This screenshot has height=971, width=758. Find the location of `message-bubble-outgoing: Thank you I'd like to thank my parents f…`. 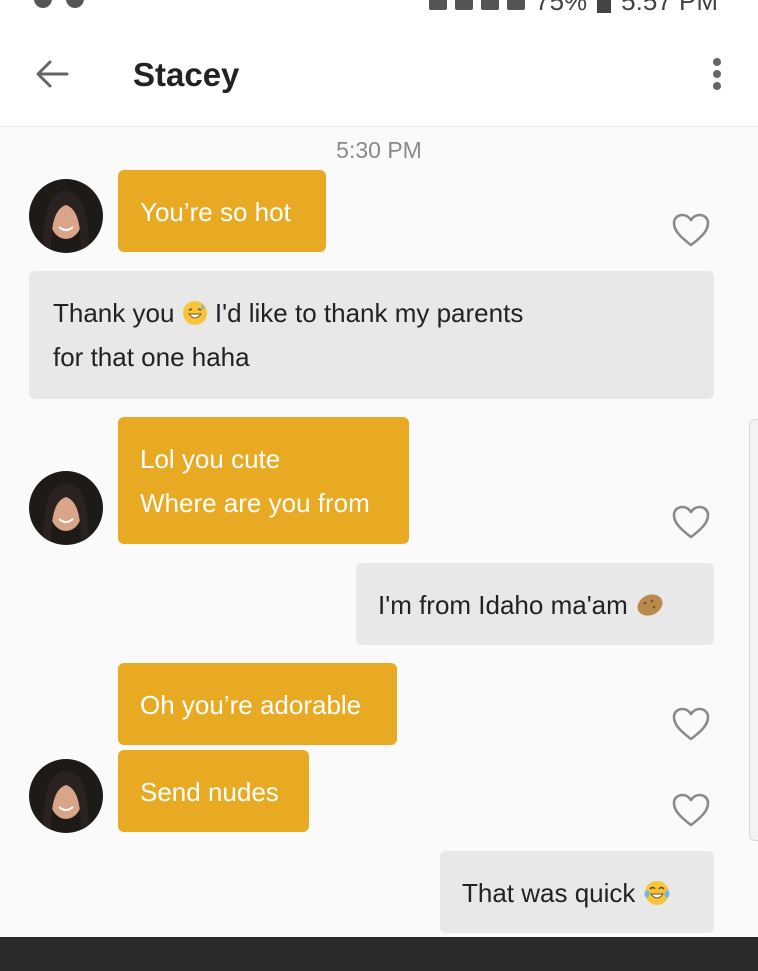

message-bubble-outgoing: Thank you I'd like to thank my parents f… is located at coordinates (371, 335).